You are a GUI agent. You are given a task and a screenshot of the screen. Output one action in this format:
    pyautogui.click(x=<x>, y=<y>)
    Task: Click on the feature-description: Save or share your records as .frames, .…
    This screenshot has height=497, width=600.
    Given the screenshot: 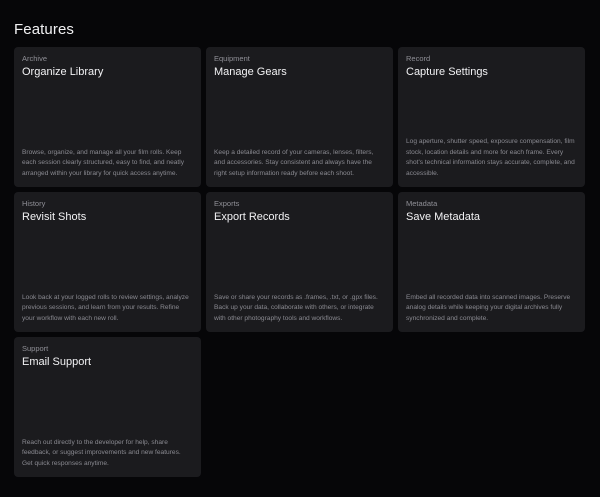 What is the action you would take?
    pyautogui.click(x=296, y=307)
    